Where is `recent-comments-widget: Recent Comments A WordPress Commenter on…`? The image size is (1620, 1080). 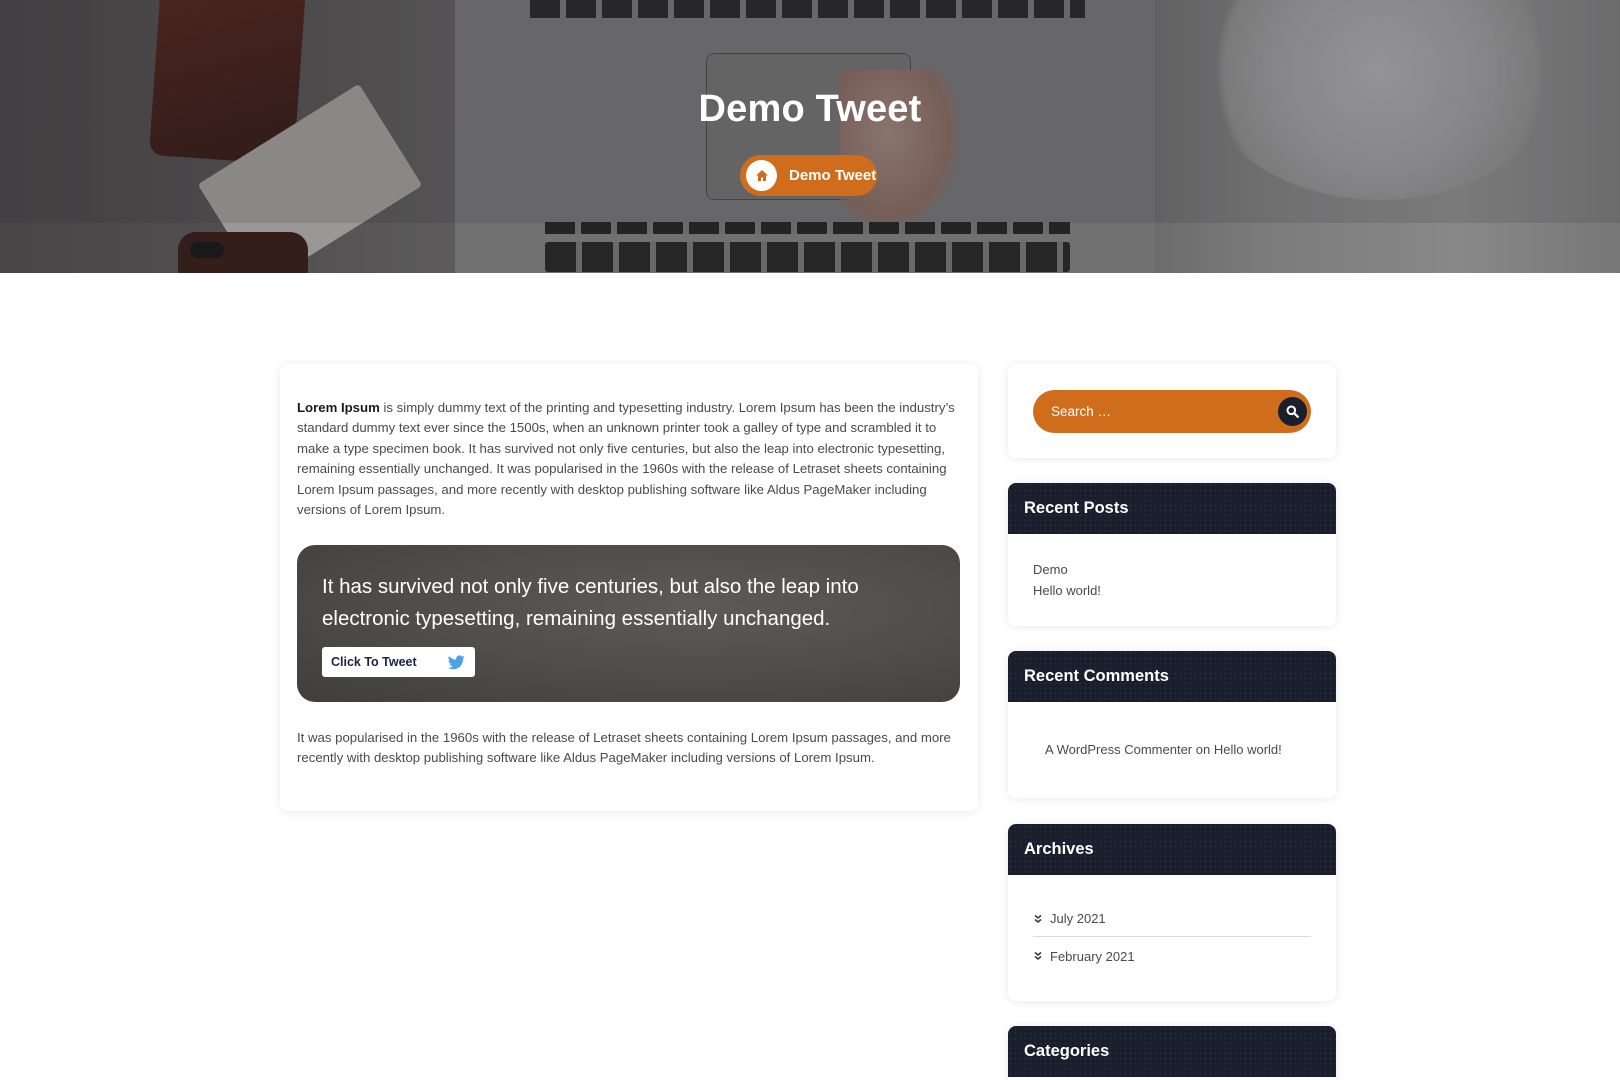 recent-comments-widget: Recent Comments A WordPress Commenter on… is located at coordinates (1172, 724).